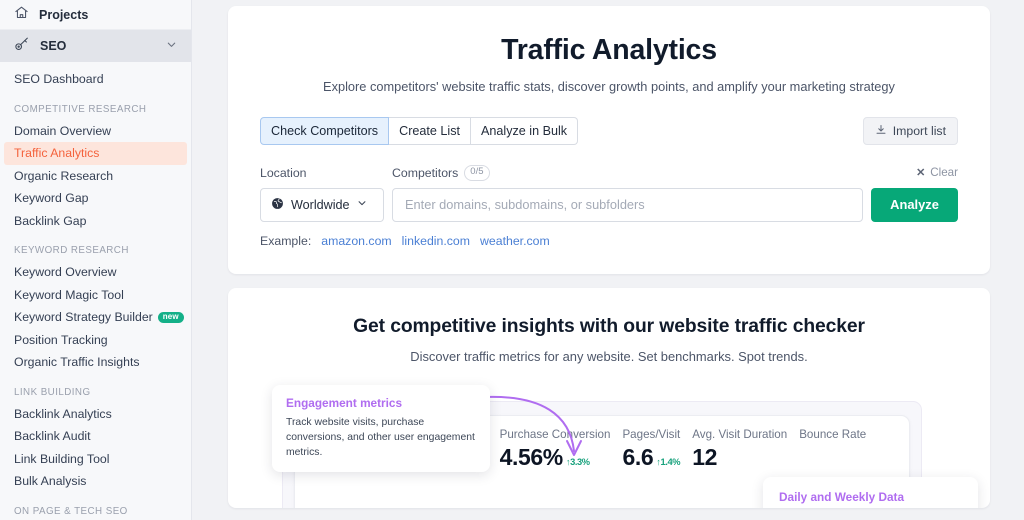 The image size is (1024, 520). Describe the element at coordinates (533, 425) in the screenshot. I see `curved-arrow-icon` at that location.